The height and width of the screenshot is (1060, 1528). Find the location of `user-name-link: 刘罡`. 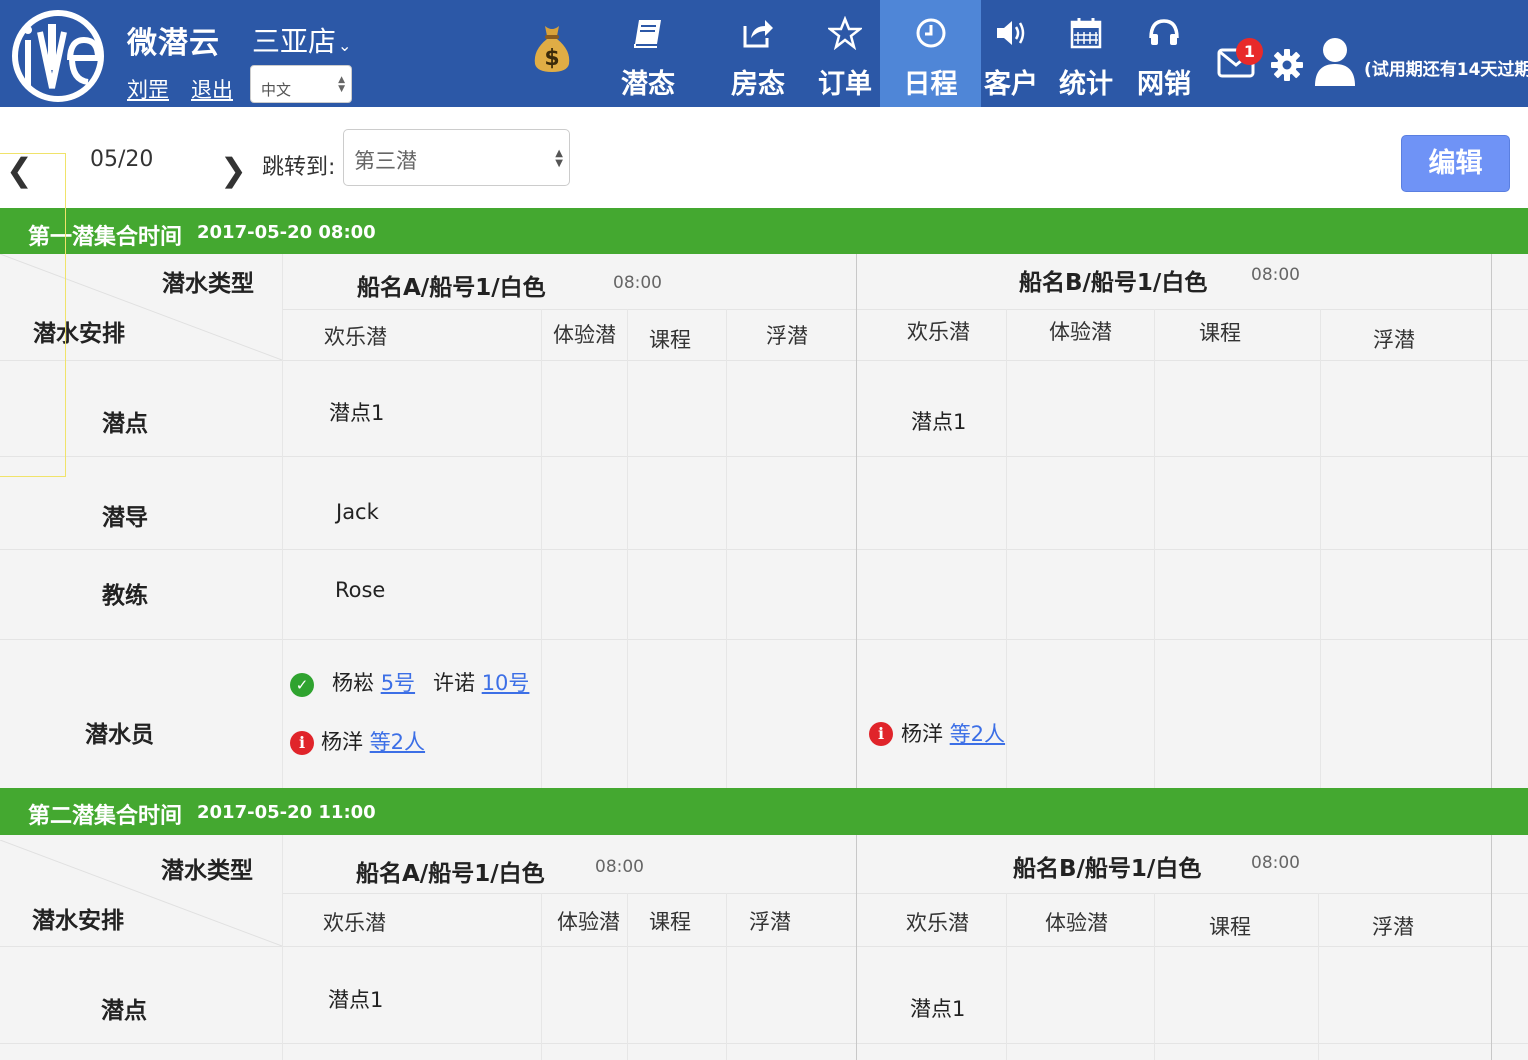

user-name-link: 刘罡 is located at coordinates (148, 89).